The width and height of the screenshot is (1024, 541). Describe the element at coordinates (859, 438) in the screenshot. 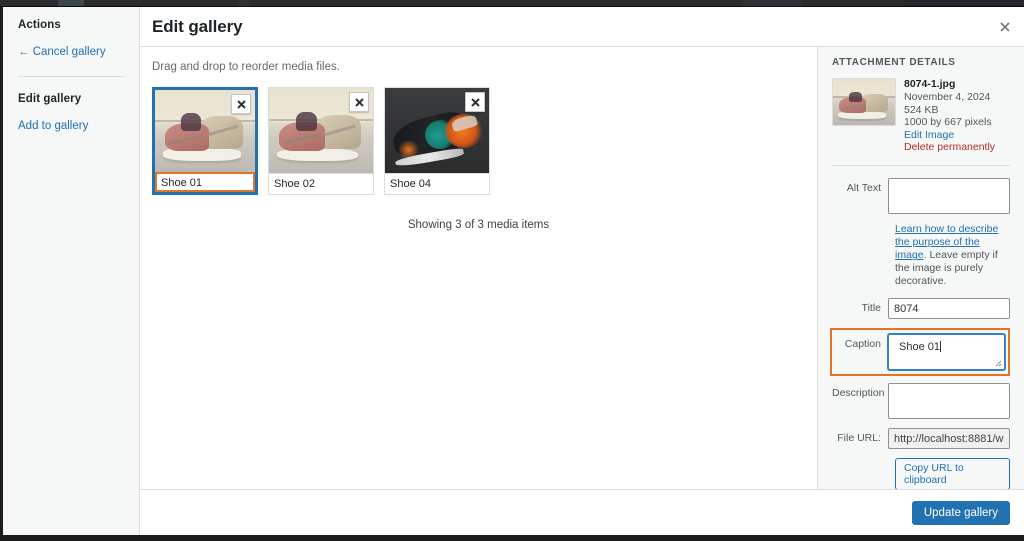

I see `file-url-label: File URL:` at that location.